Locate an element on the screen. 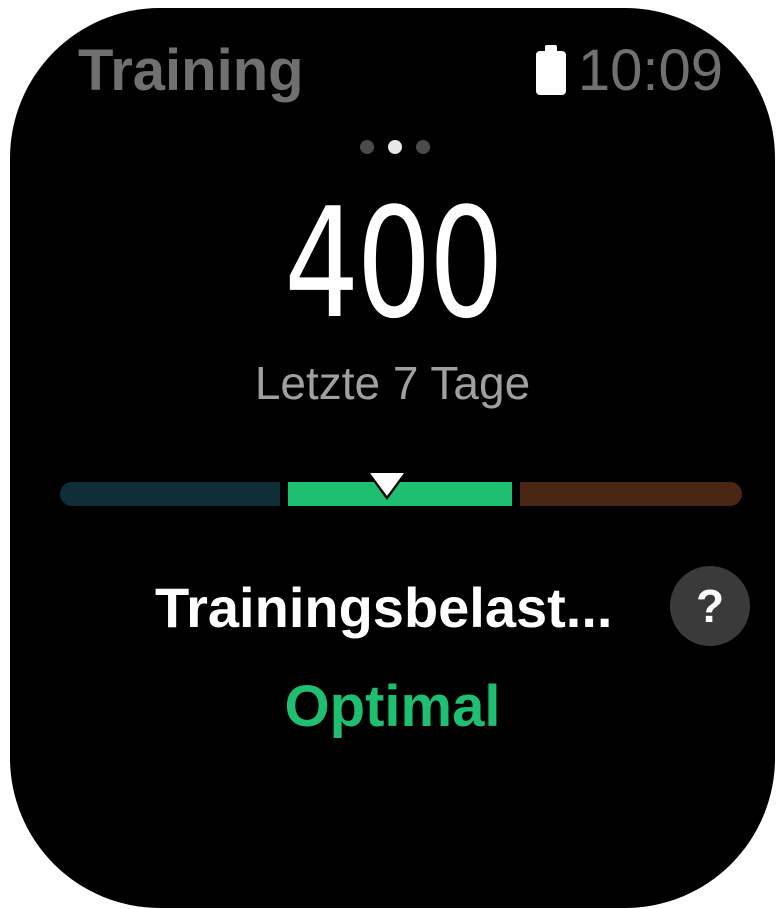 The height and width of the screenshot is (909, 779). training-load-value: 400 is located at coordinates (394, 263).